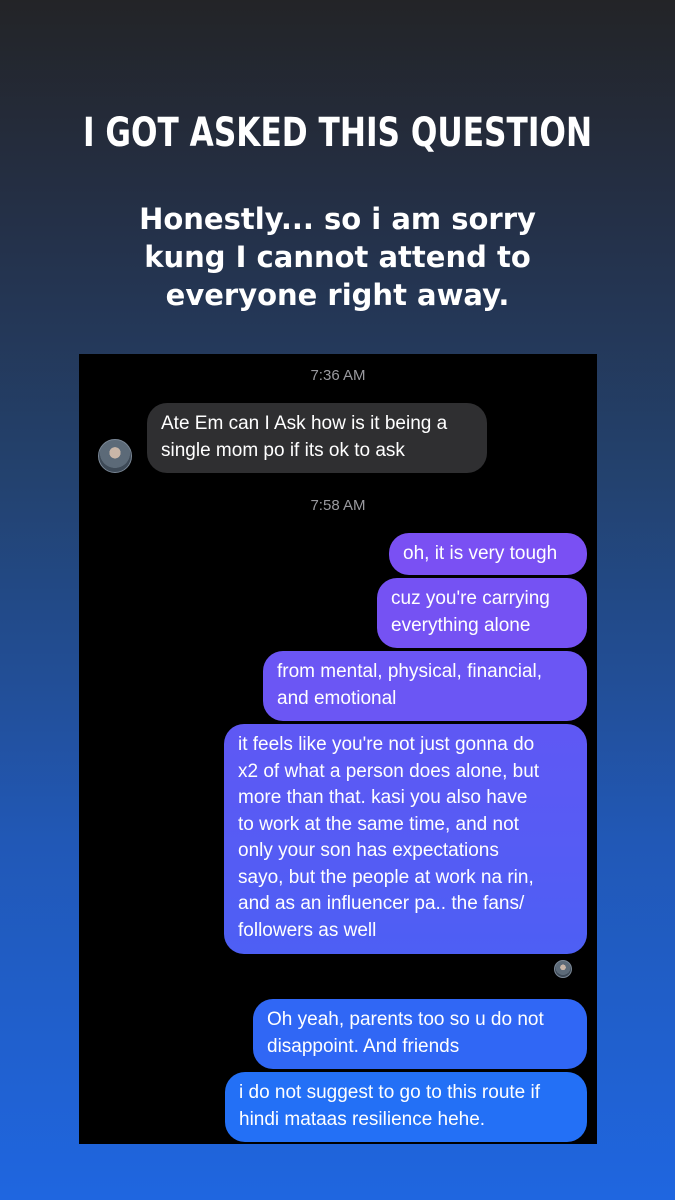 The image size is (675, 1200). What do you see at coordinates (304, 423) in the screenshot?
I see `message-line: Ate Em can I Ask how is it being a` at bounding box center [304, 423].